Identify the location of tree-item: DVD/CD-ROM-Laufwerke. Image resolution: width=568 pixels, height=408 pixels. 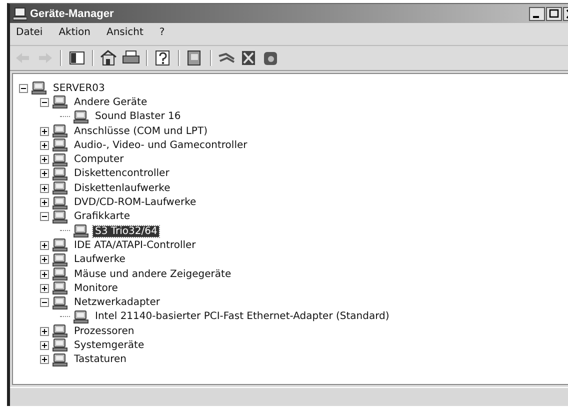
(135, 202).